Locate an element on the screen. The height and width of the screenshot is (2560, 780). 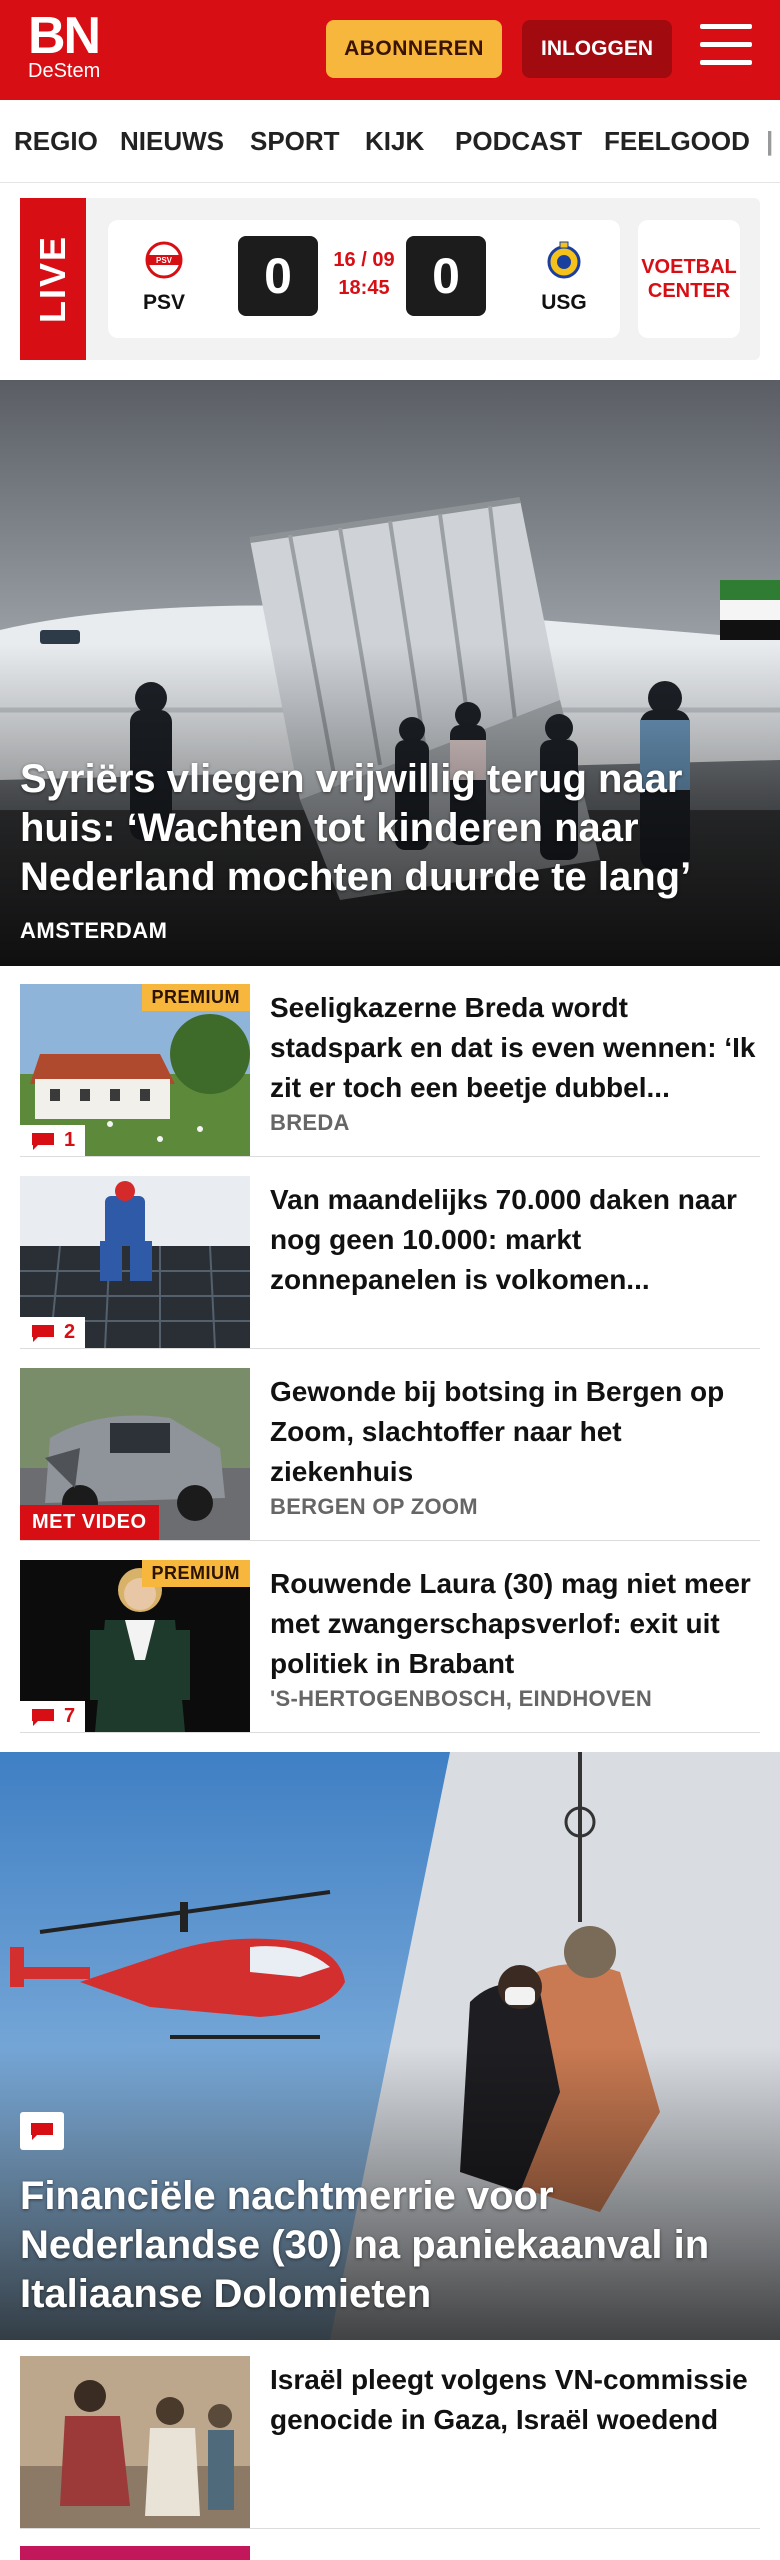
hero-location: AMSTERDAM is located at coordinates (94, 930).